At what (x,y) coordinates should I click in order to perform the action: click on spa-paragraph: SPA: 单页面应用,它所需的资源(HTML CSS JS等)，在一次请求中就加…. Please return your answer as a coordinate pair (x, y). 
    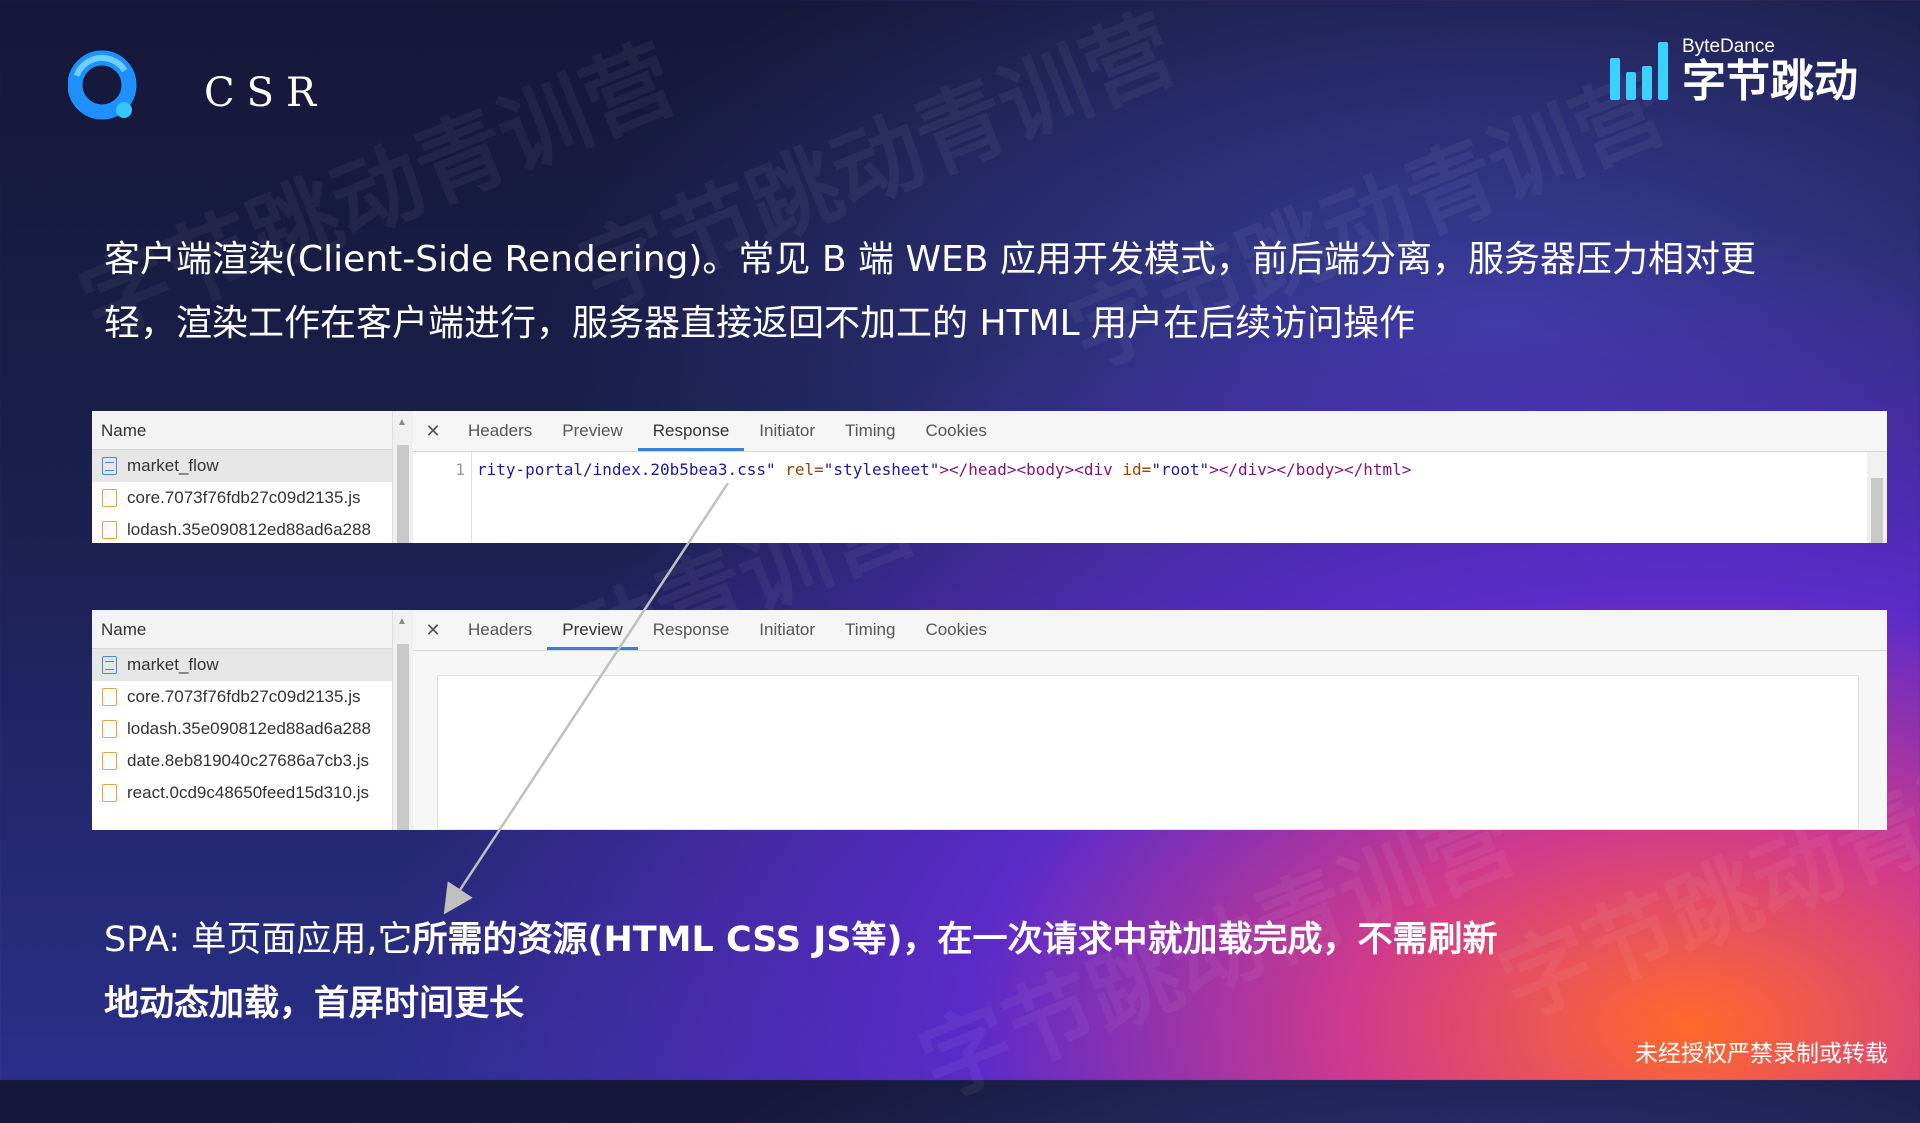
    Looking at the image, I should click on (804, 972).